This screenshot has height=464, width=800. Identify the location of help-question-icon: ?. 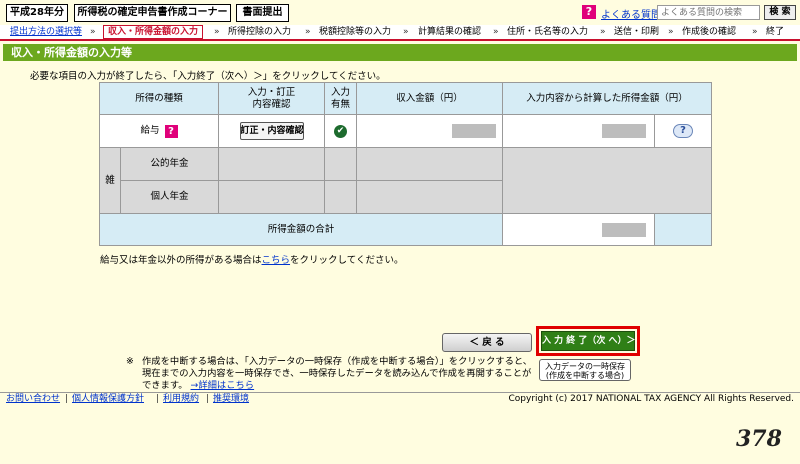
(683, 131).